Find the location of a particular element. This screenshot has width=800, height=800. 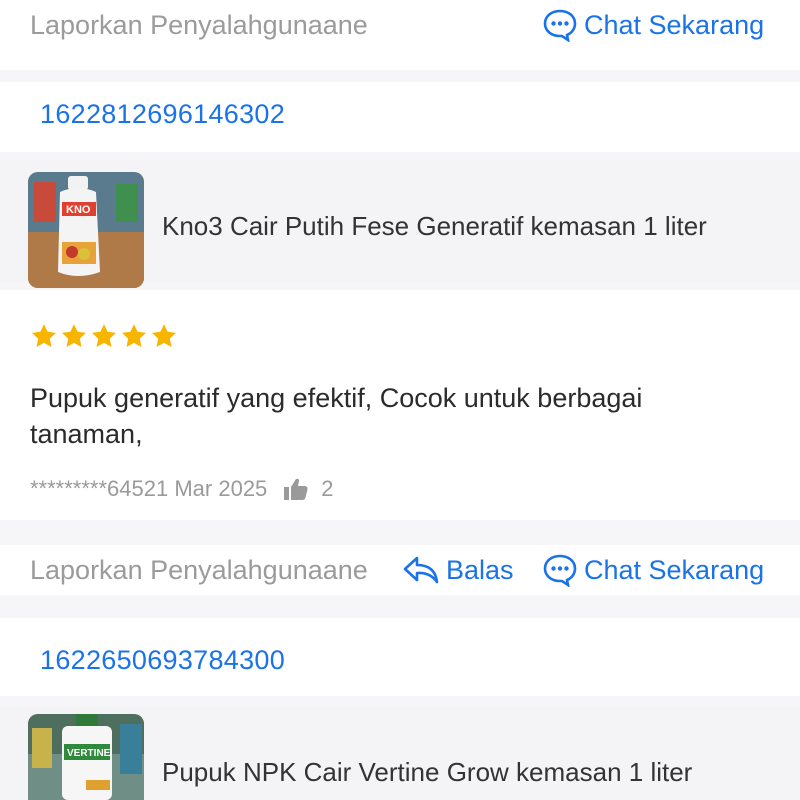

star-rating is located at coordinates (104, 336).